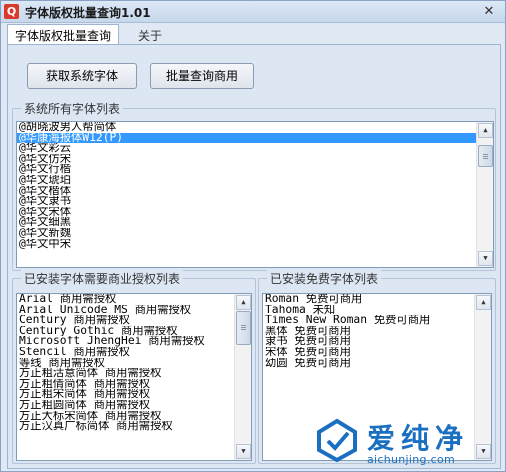 This screenshot has width=506, height=472. What do you see at coordinates (246, 222) in the screenshot?
I see `list-item: @华文细黑` at bounding box center [246, 222].